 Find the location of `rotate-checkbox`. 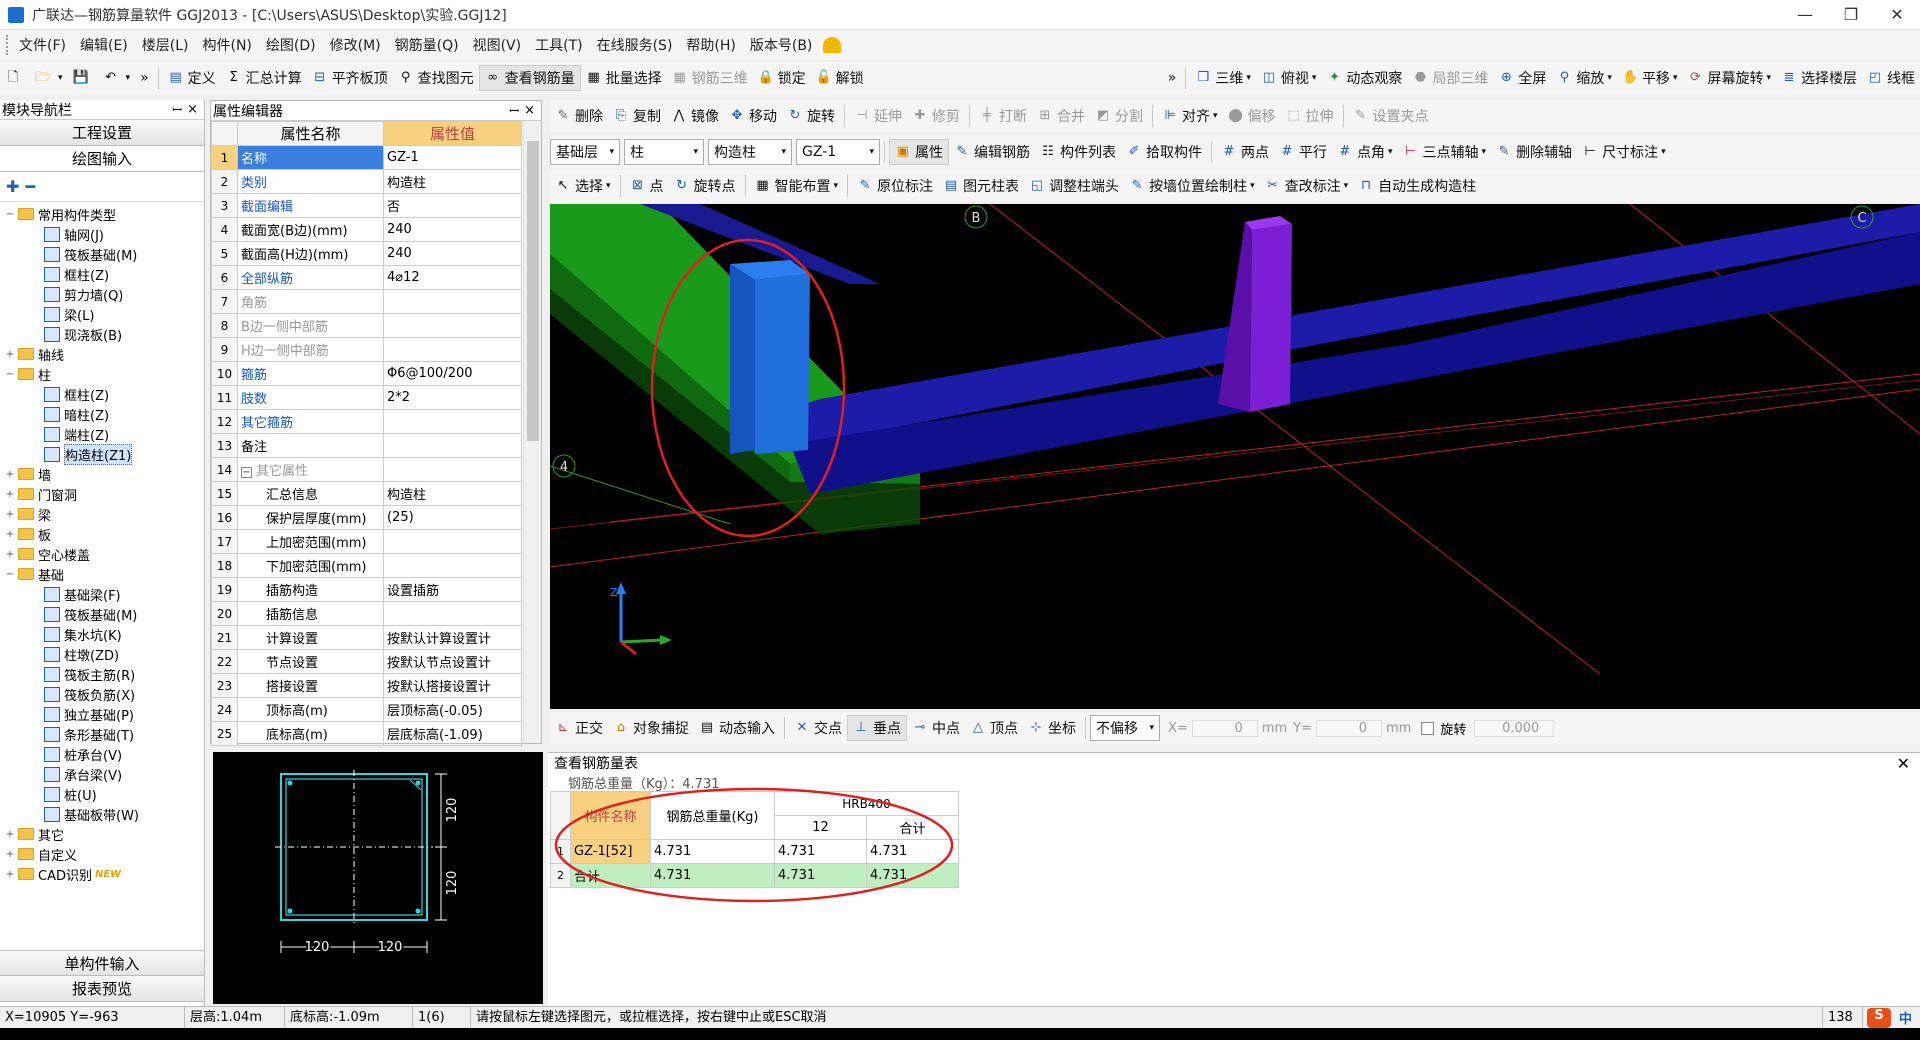

rotate-checkbox is located at coordinates (1428, 728).